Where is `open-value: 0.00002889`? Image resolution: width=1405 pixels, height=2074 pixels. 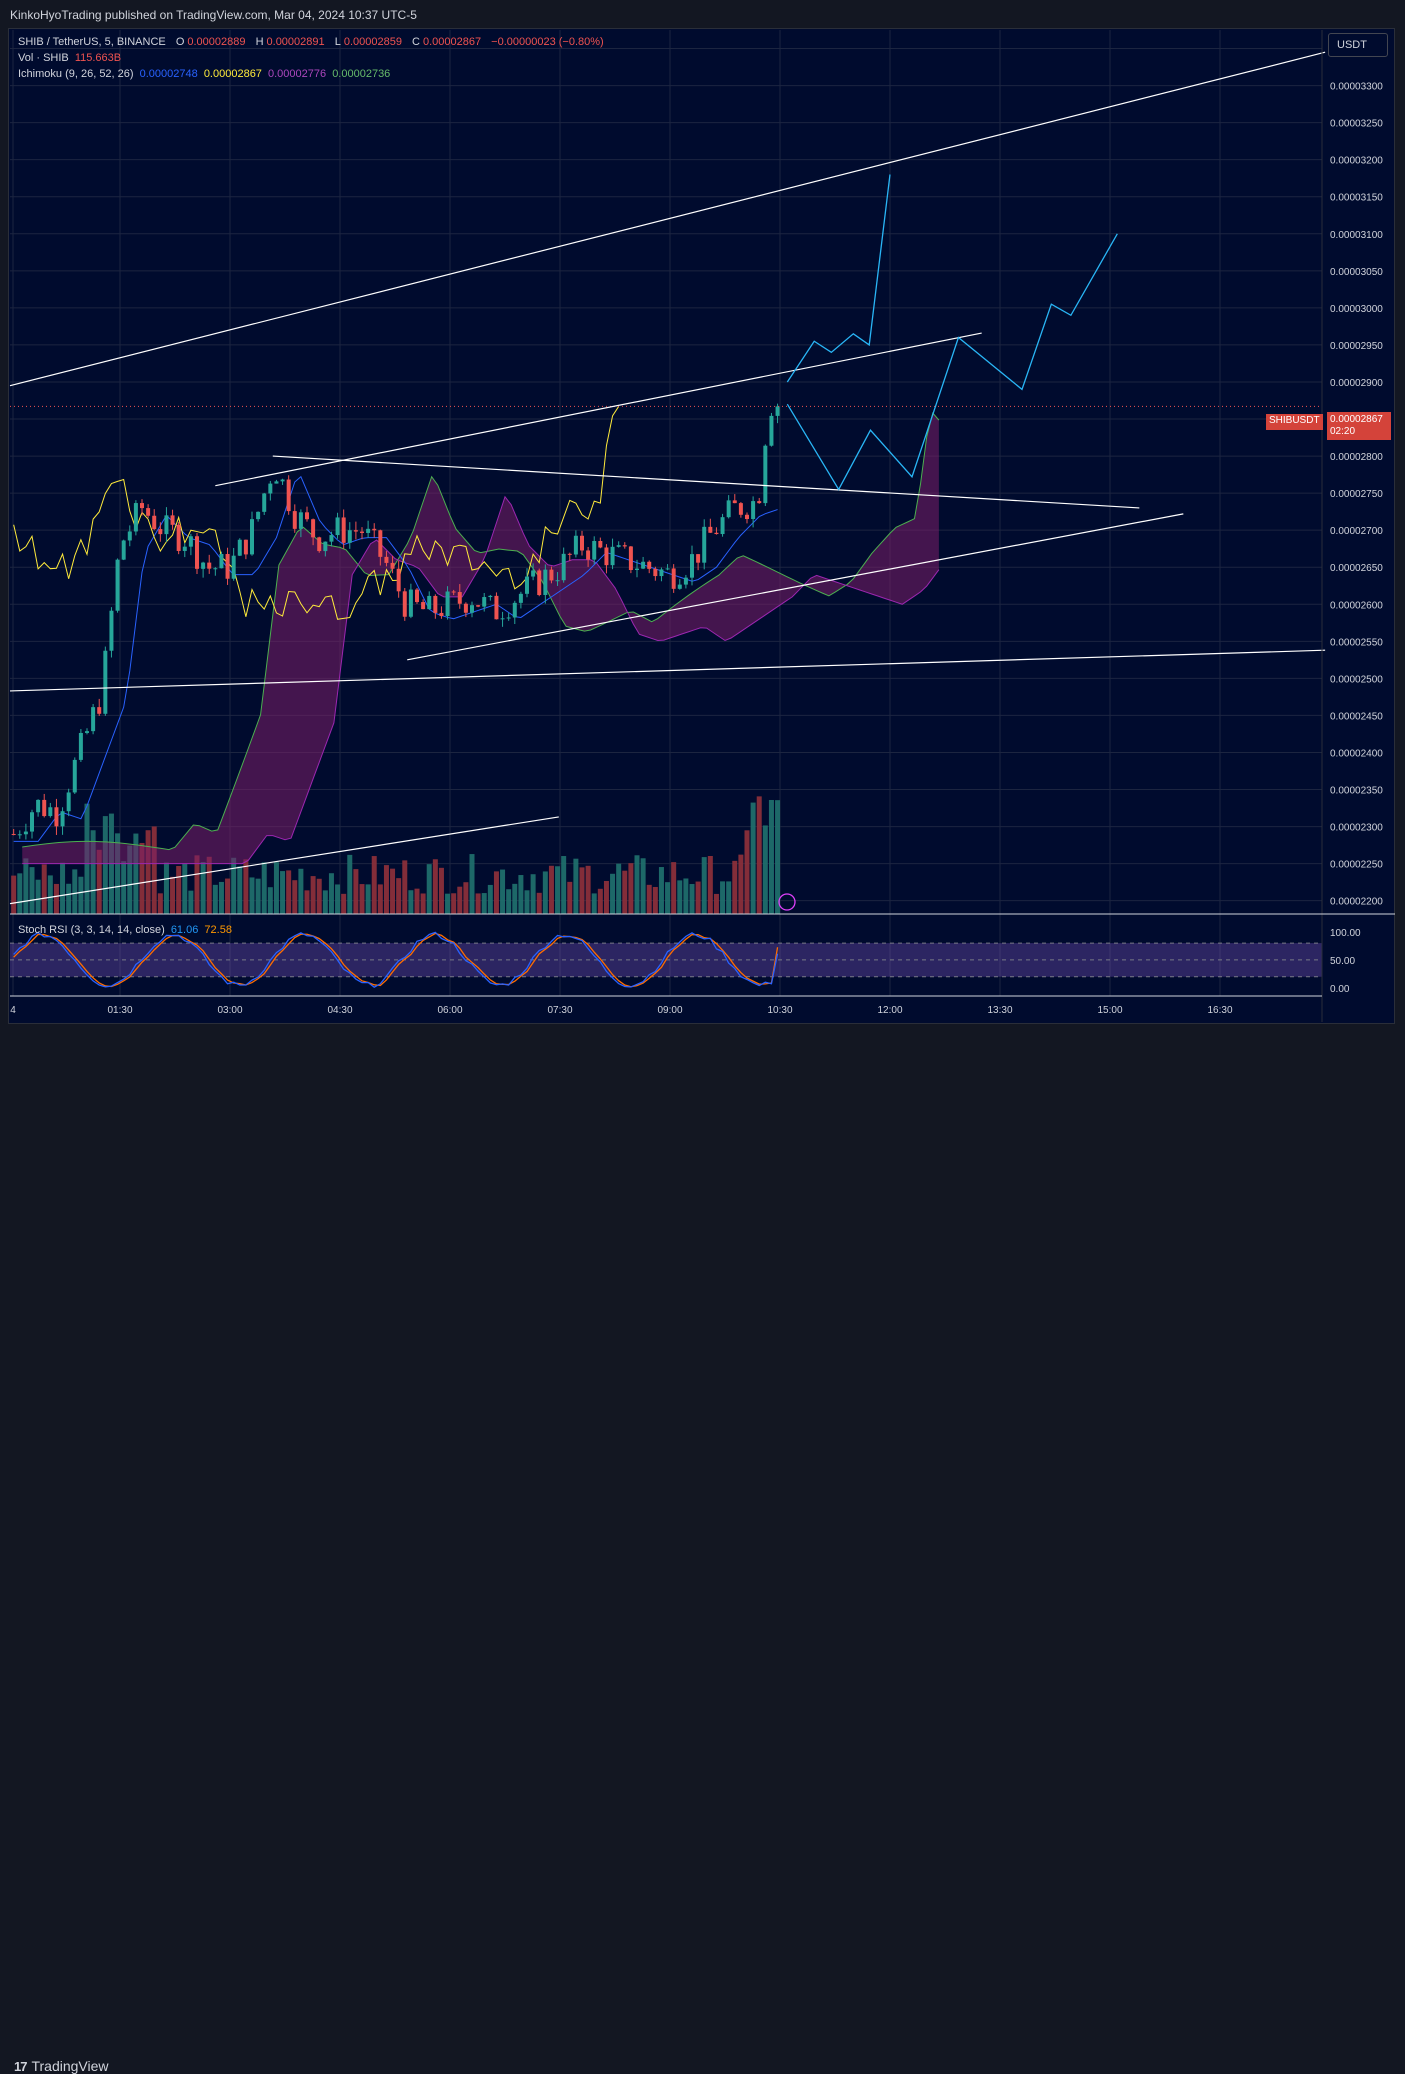
open-value: 0.00002889 is located at coordinates (216, 42).